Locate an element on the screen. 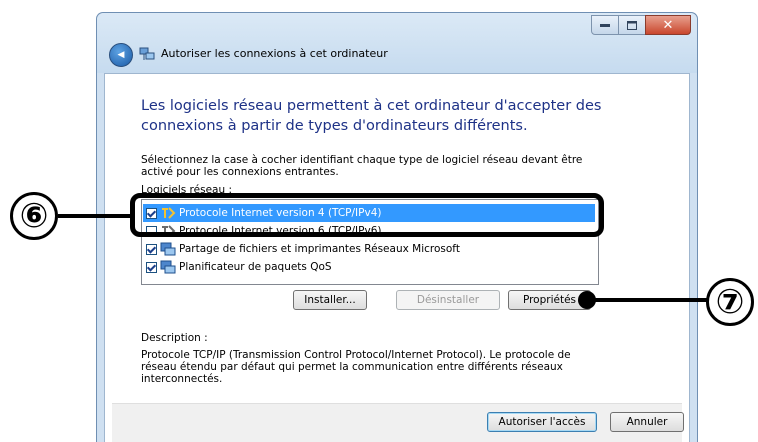 The image size is (758, 442). close-icon: ✕ is located at coordinates (668, 25).